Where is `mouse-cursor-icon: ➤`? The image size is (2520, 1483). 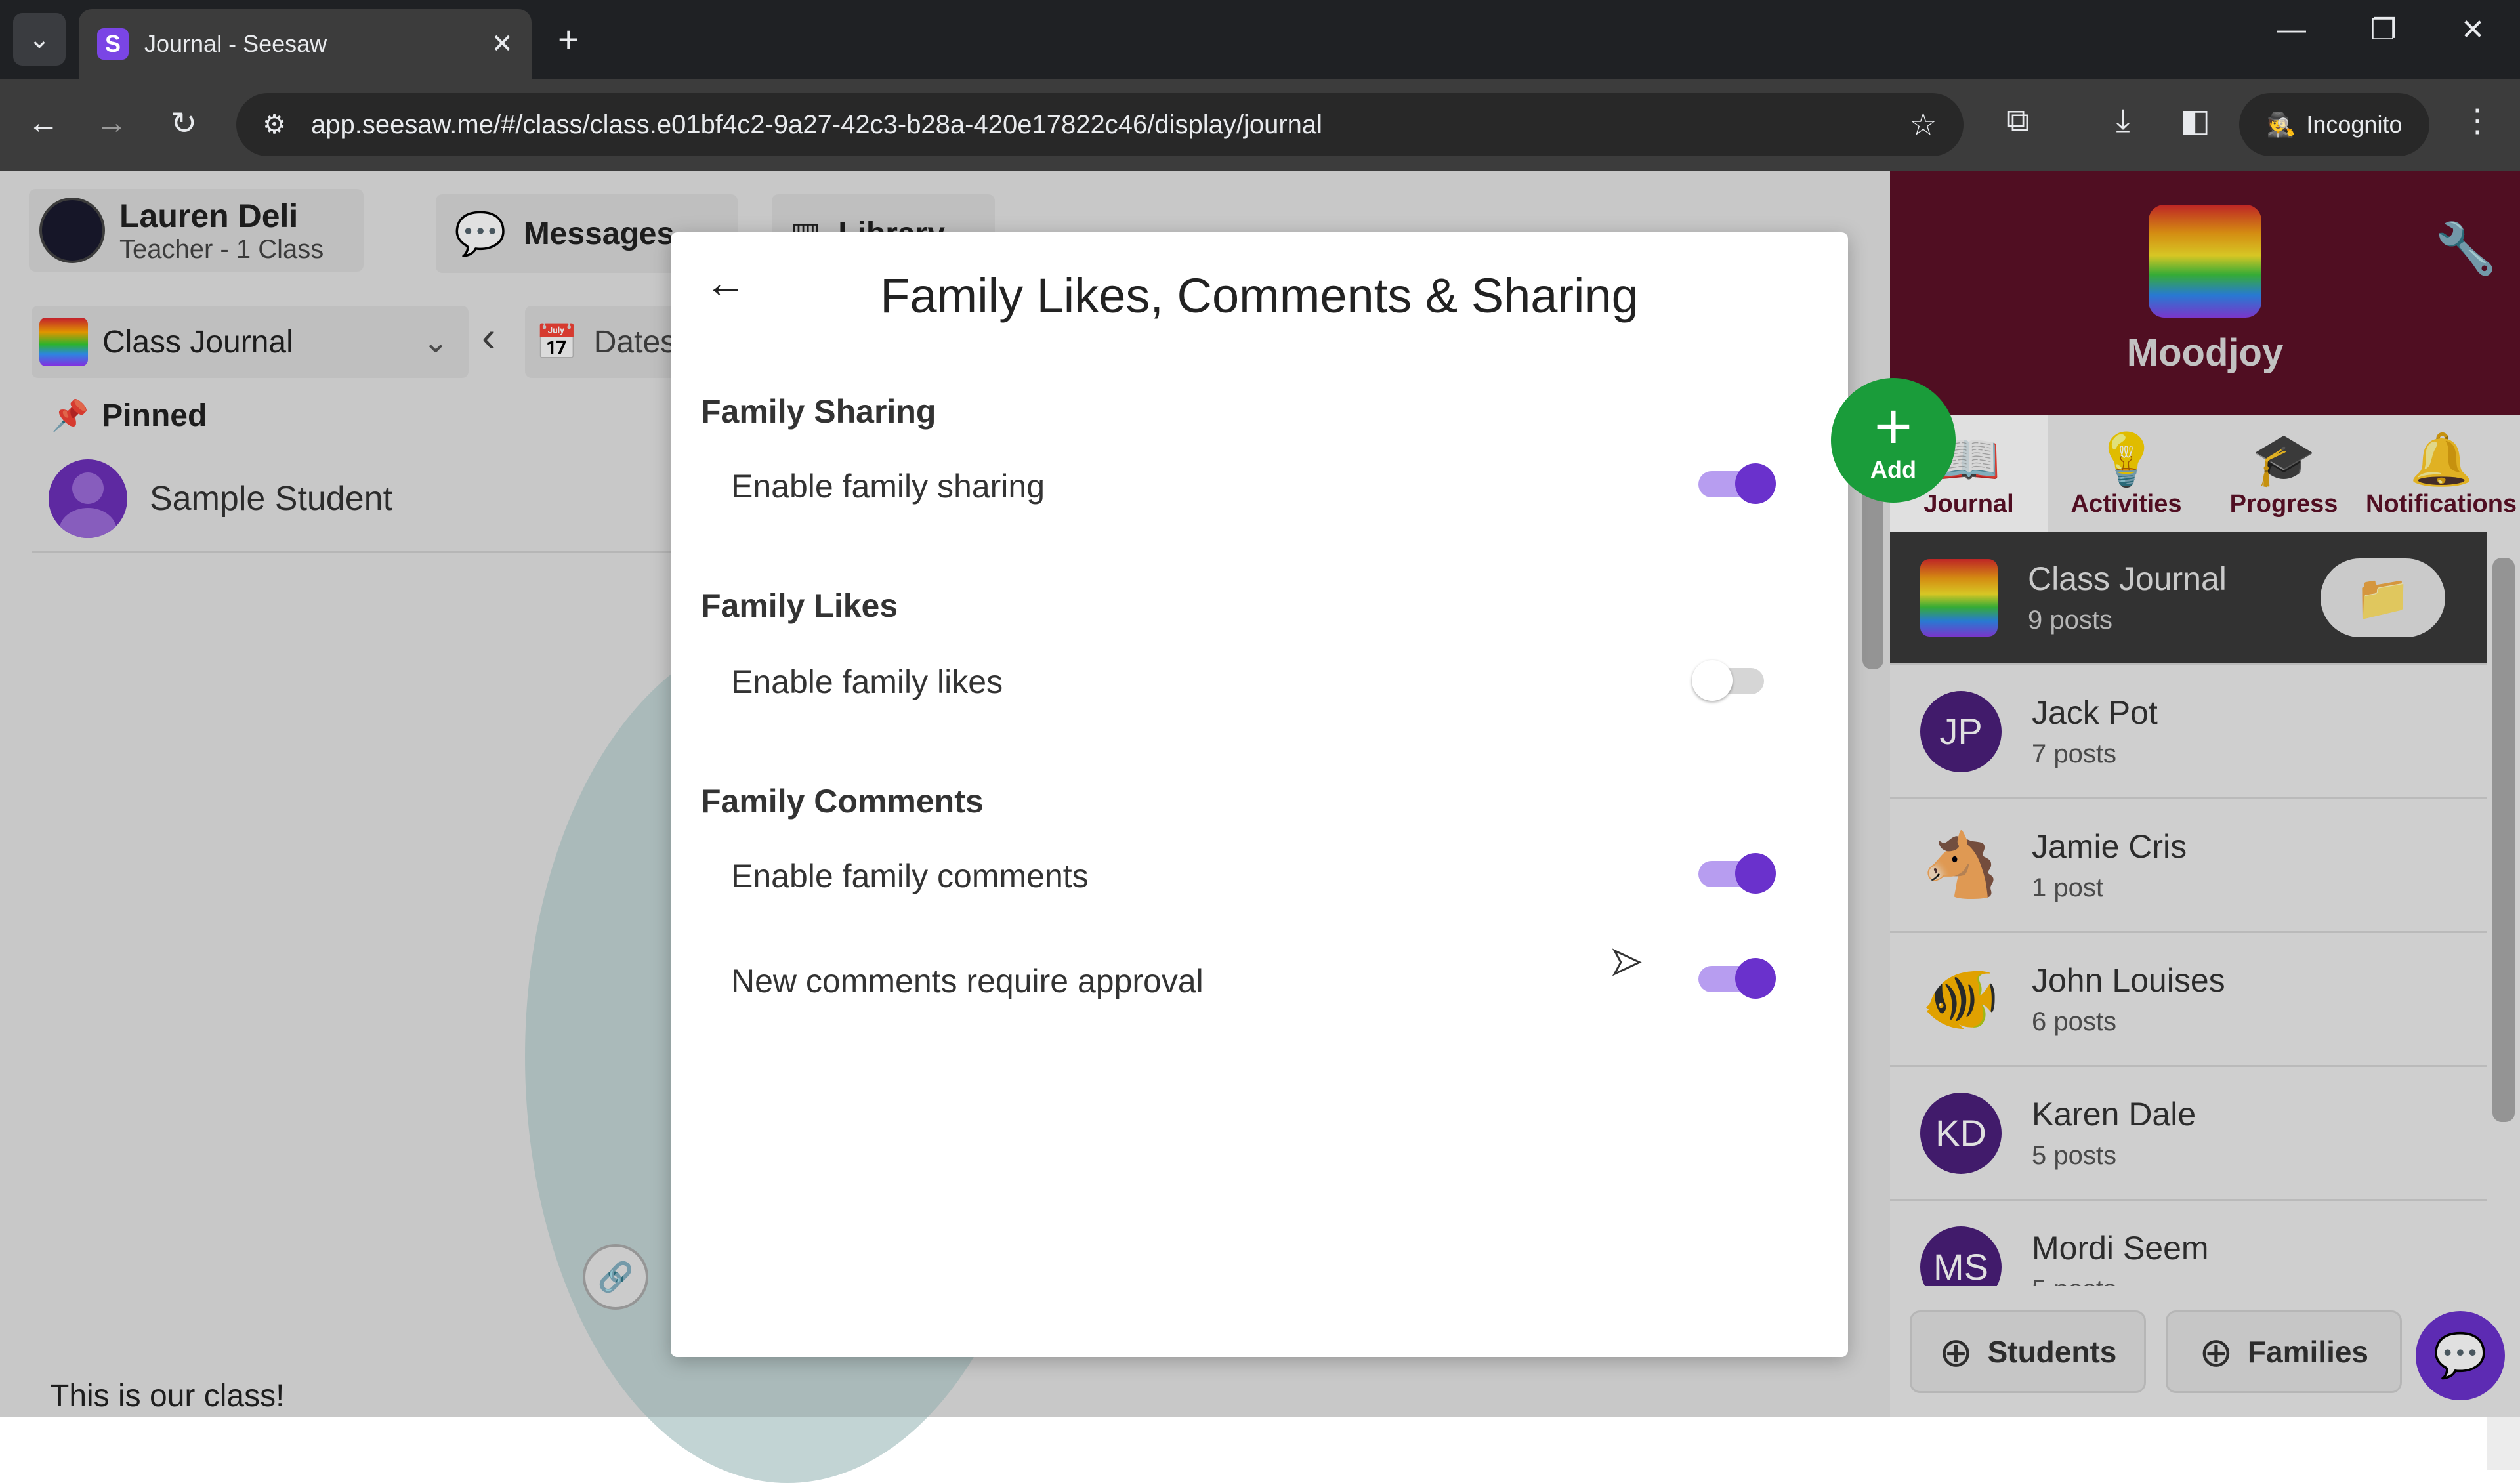
mouse-cursor-icon: ➤ is located at coordinates (1626, 961).